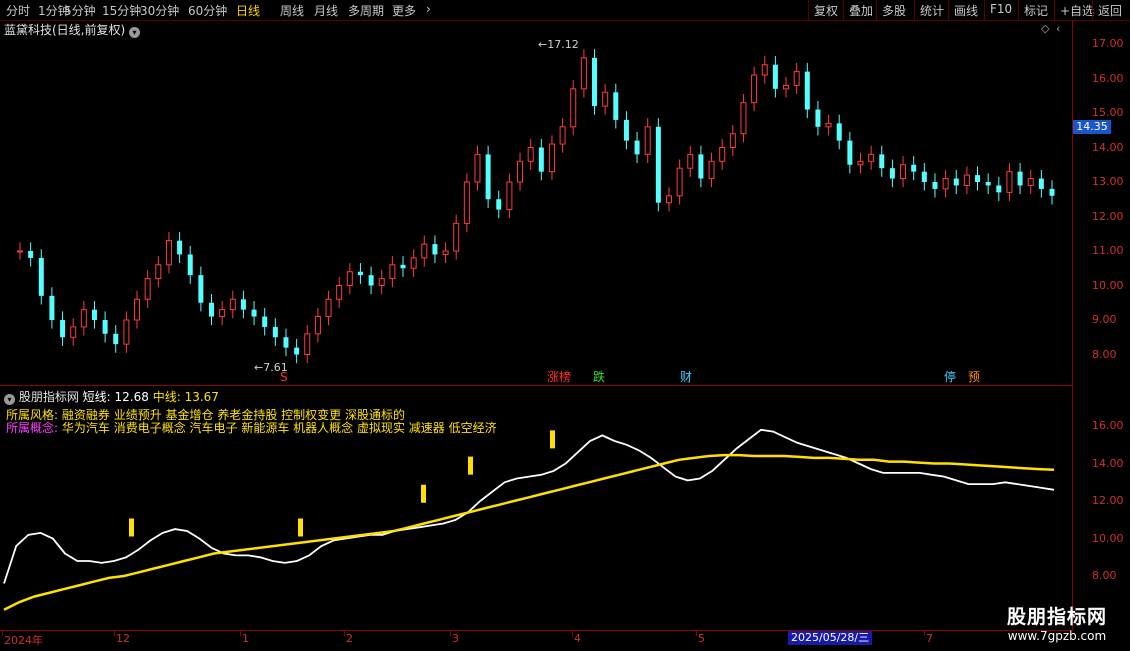 This screenshot has width=1130, height=651. What do you see at coordinates (599, 377) in the screenshot?
I see `event-marker: 跌` at bounding box center [599, 377].